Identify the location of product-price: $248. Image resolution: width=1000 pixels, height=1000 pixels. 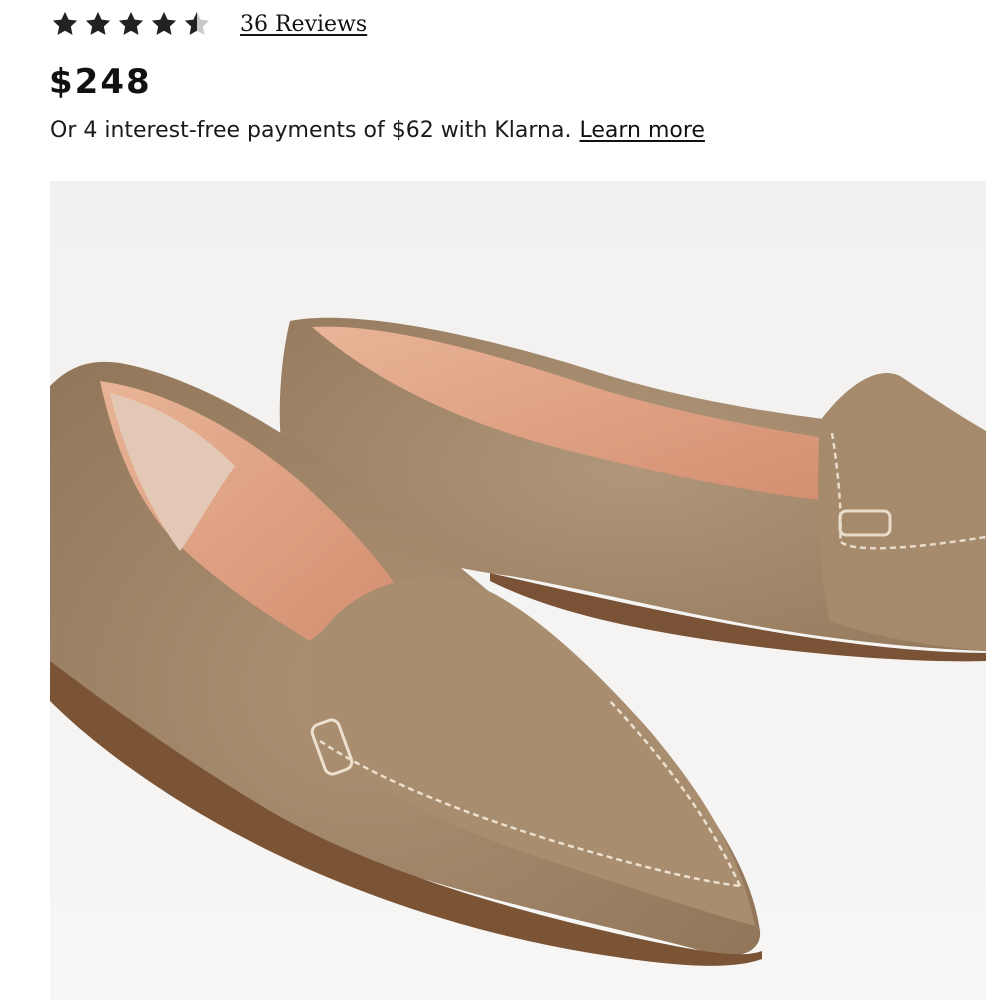
(100, 82).